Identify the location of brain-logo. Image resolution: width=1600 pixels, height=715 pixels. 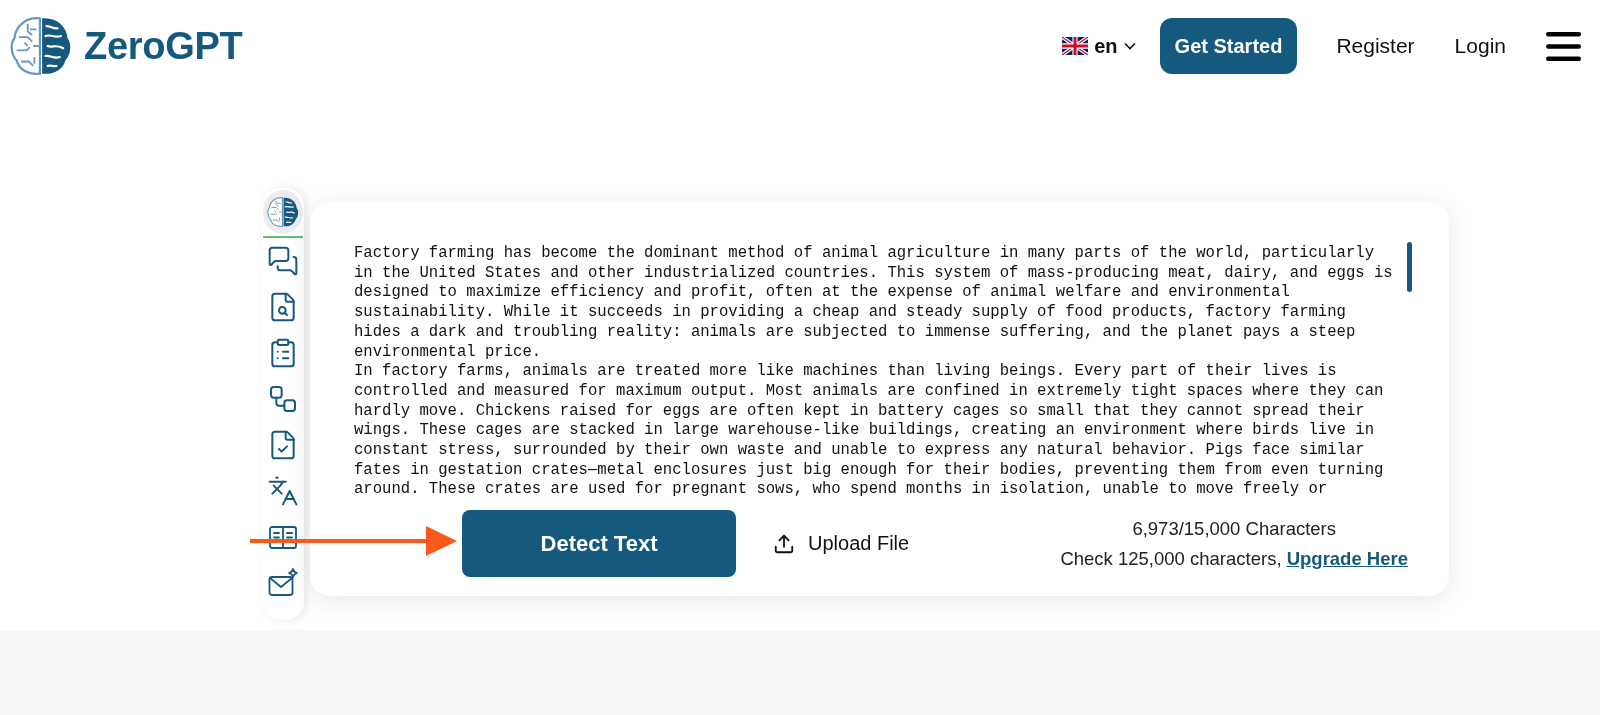
(41, 46).